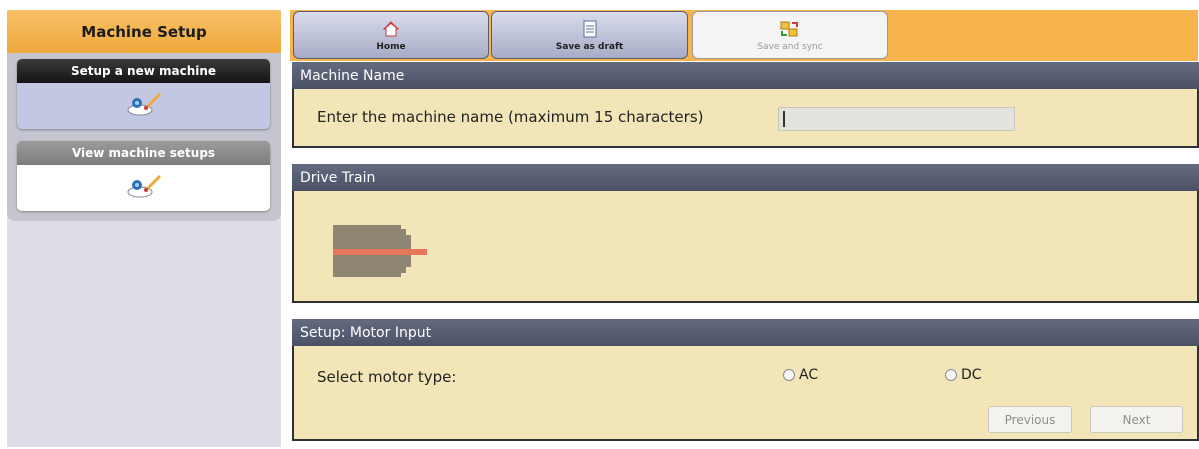 This screenshot has width=1199, height=449. I want to click on radio-label: DC, so click(971, 375).